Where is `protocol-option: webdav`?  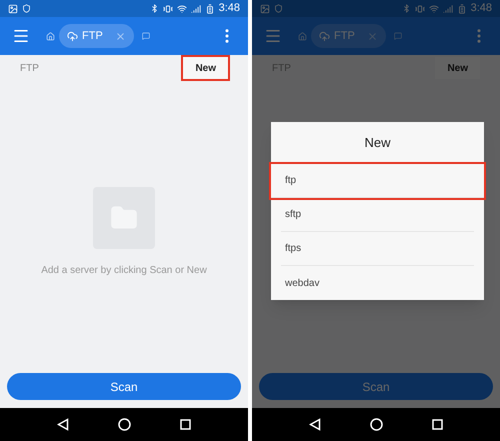 protocol-option: webdav is located at coordinates (377, 283).